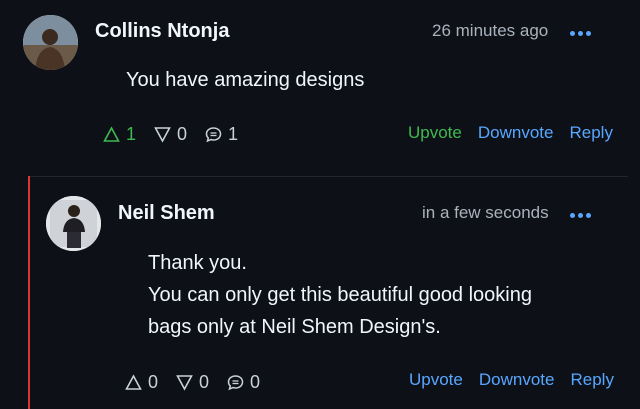 Image resolution: width=640 pixels, height=409 pixels. What do you see at coordinates (233, 134) in the screenshot?
I see `reply-count-value: 1` at bounding box center [233, 134].